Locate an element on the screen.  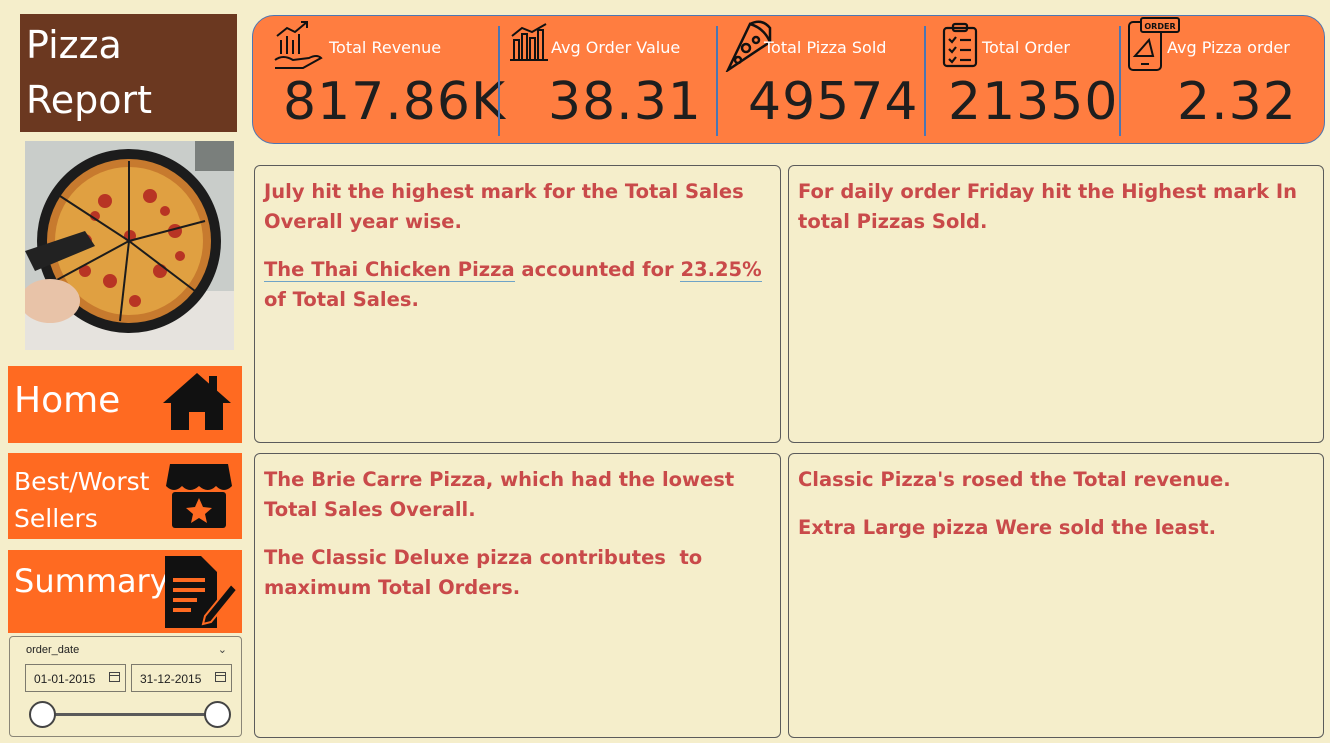
report-title: Pizza Report is located at coordinates (128, 73).